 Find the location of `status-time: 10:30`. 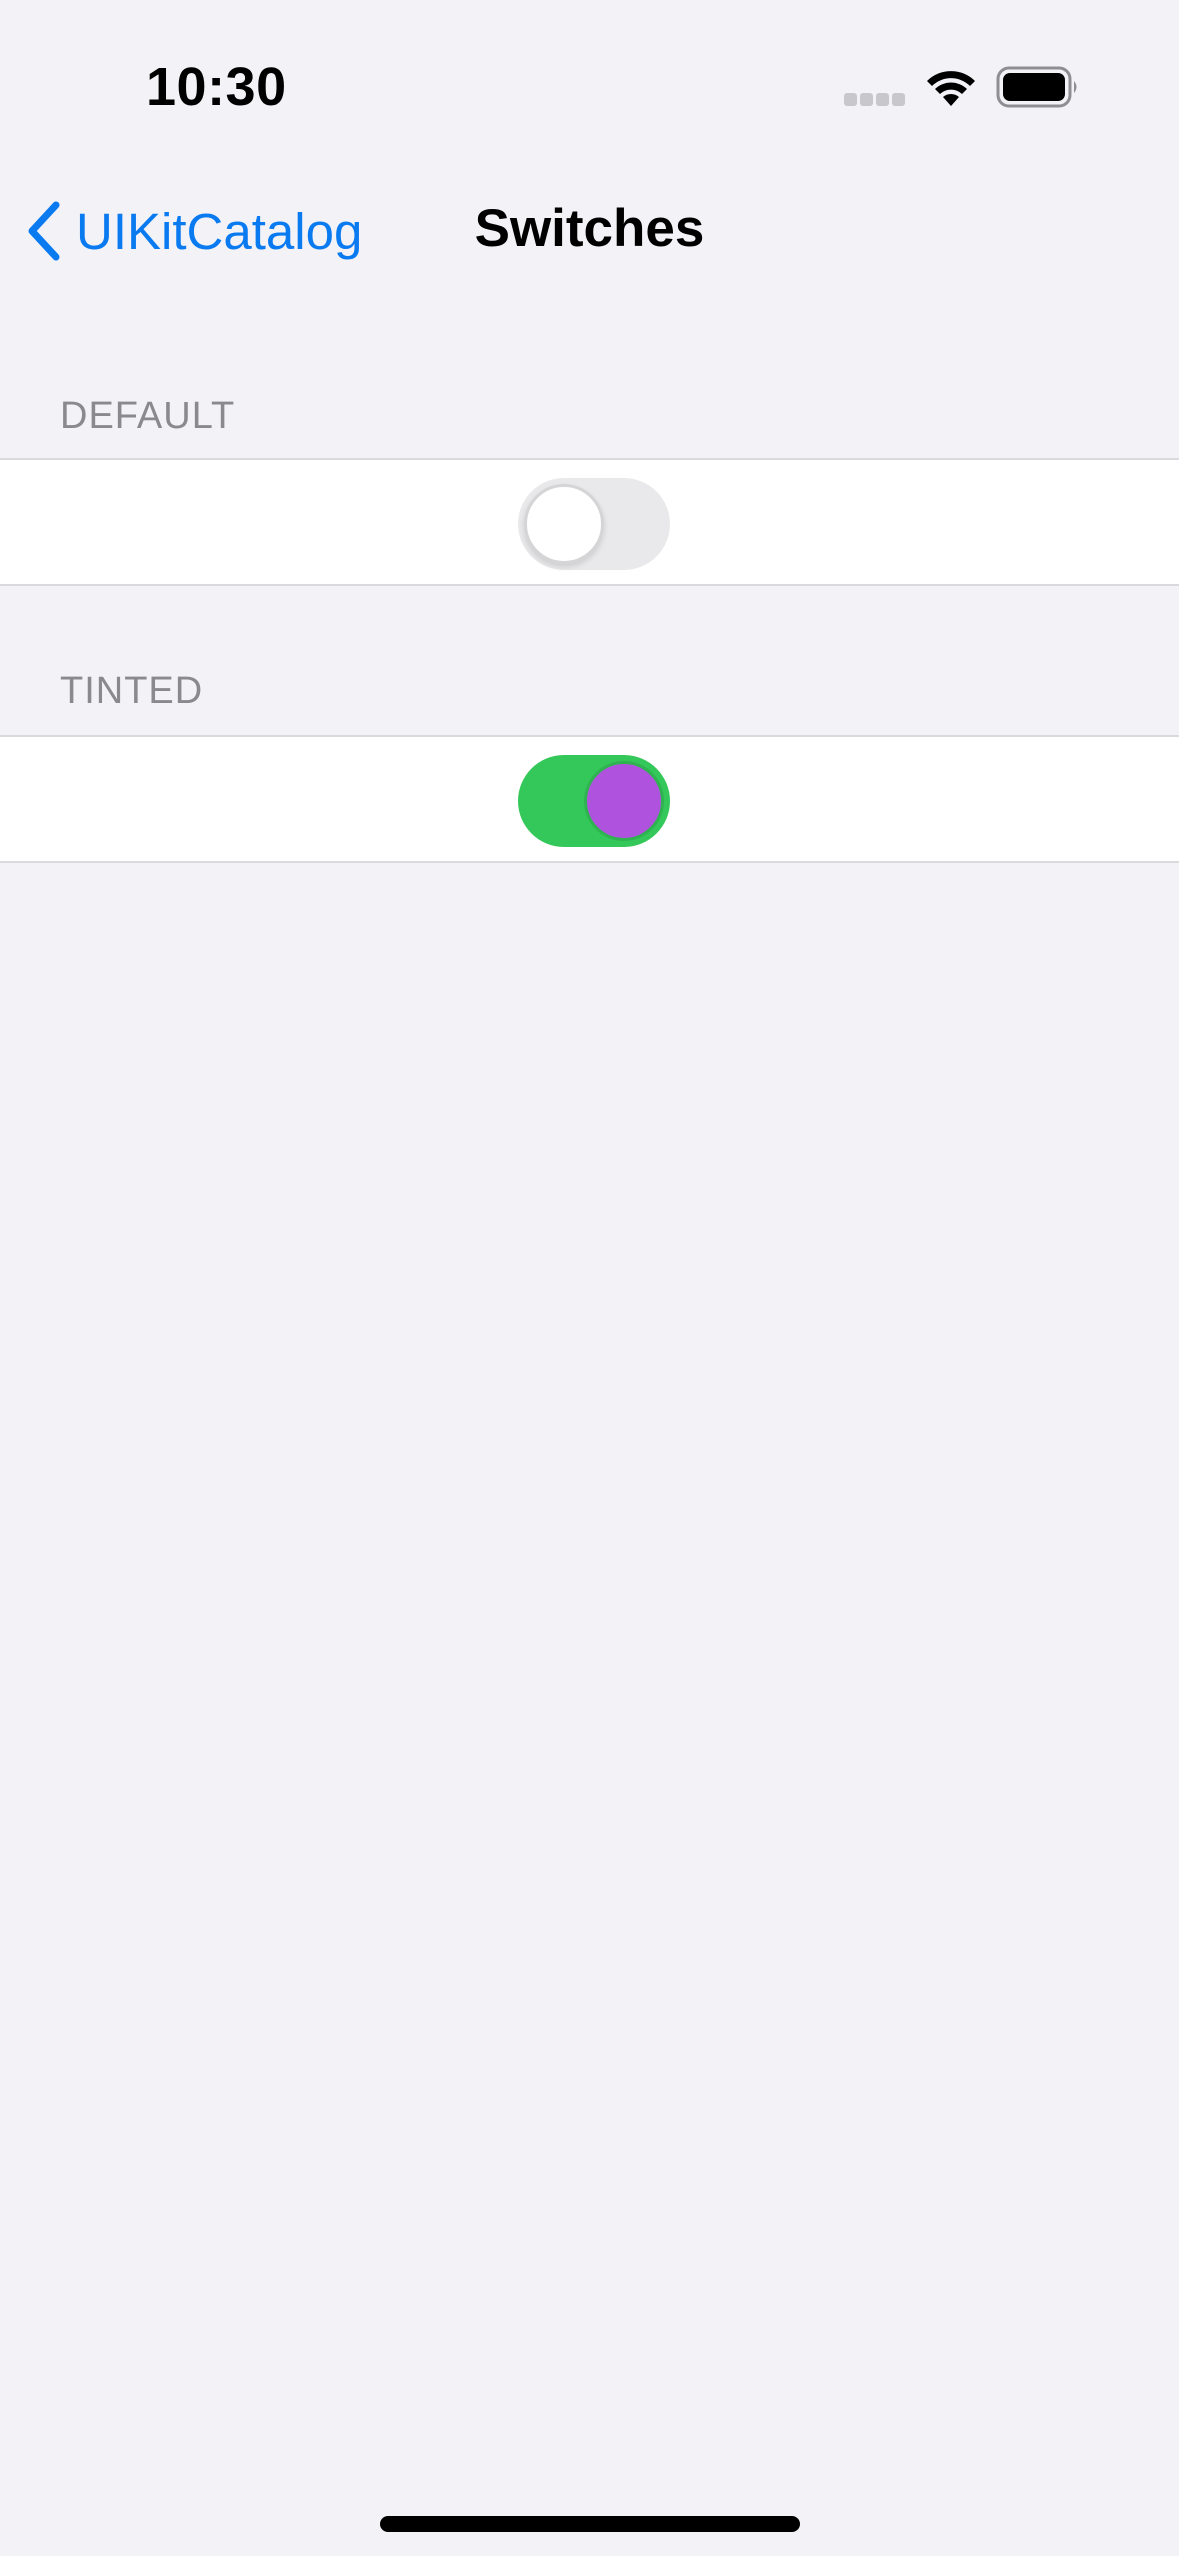

status-time: 10:30 is located at coordinates (216, 87).